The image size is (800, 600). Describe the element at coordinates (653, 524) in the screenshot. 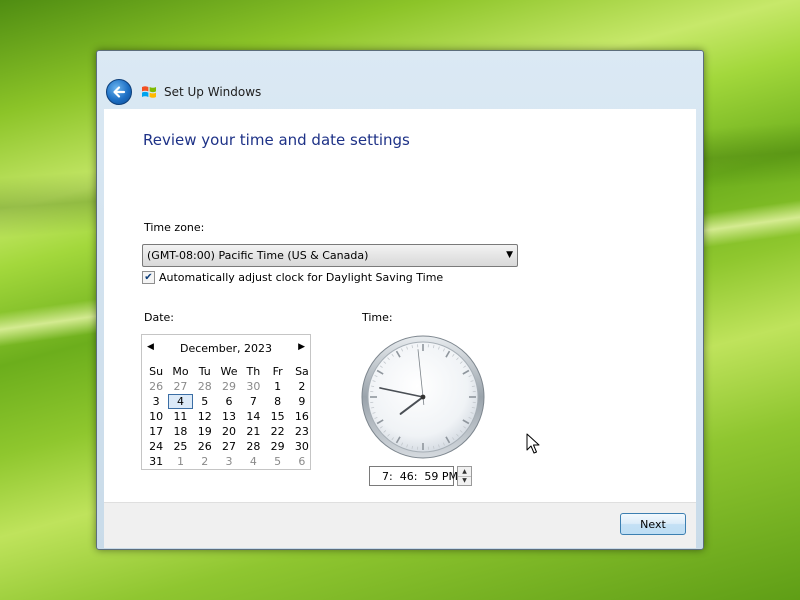

I see `next-button: Next` at that location.